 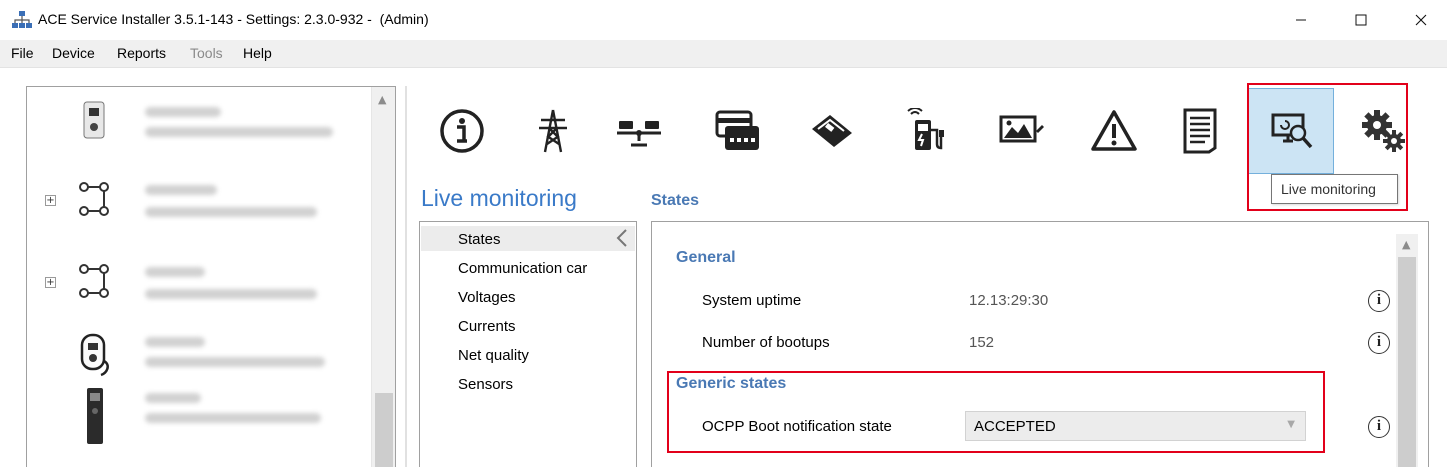 I want to click on bootups-label: Number of bootups, so click(x=766, y=342).